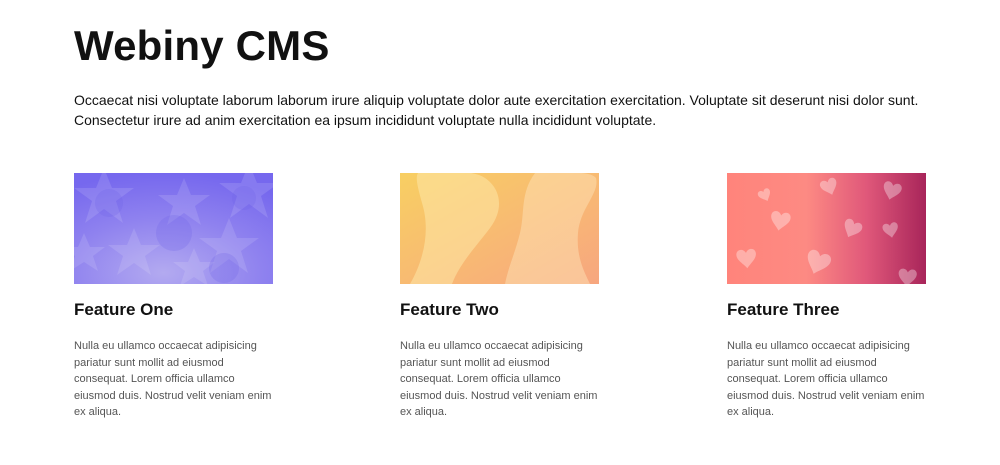 The width and height of the screenshot is (1000, 465). I want to click on waves-pattern-image, so click(499, 228).